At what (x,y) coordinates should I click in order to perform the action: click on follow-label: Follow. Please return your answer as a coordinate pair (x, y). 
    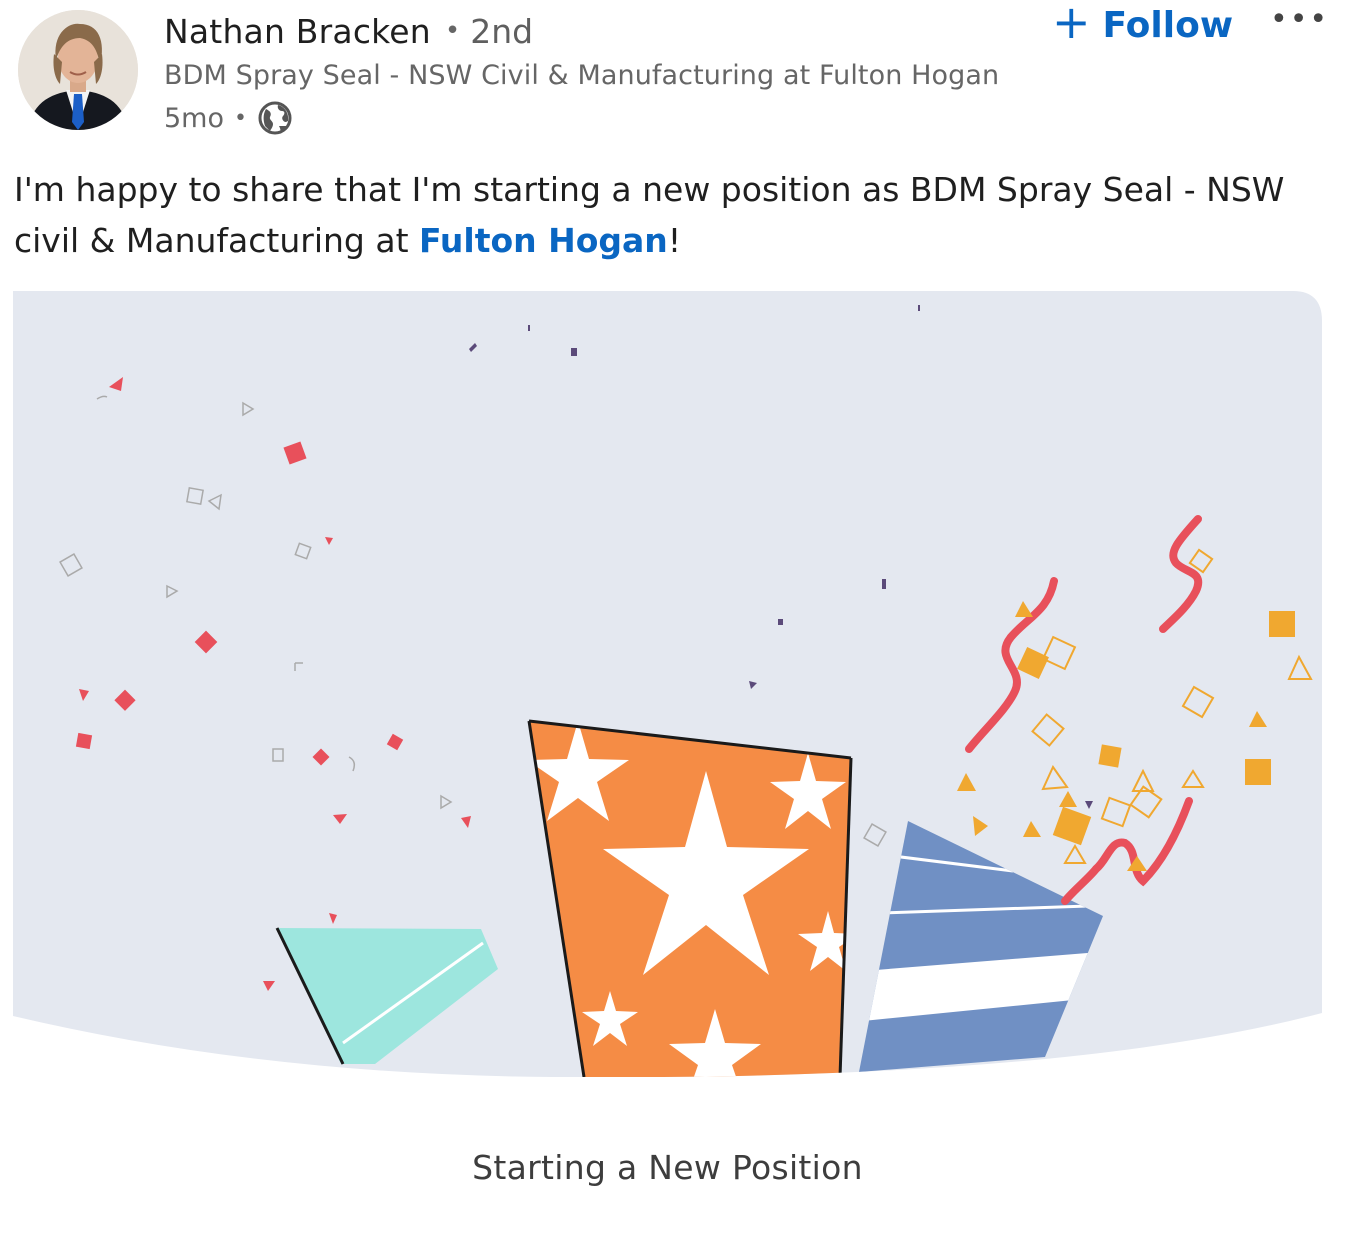
    Looking at the image, I should click on (1168, 25).